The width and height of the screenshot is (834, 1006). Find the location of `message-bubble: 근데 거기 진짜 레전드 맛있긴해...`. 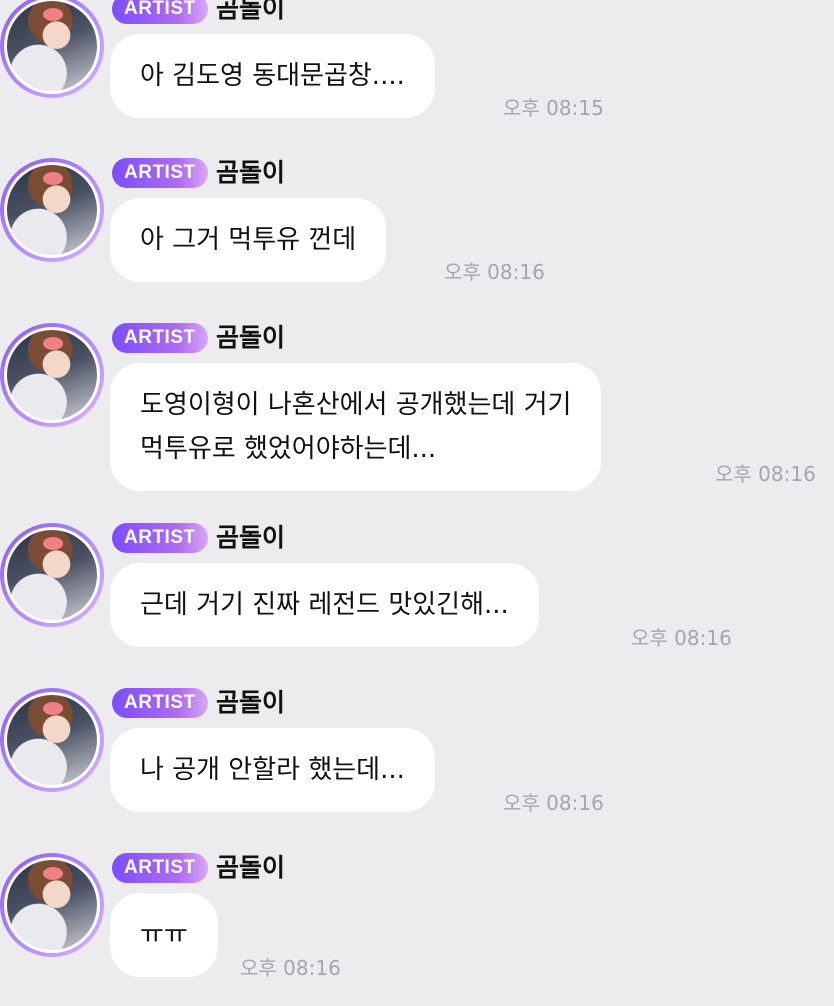

message-bubble: 근데 거기 진짜 레전드 맛있긴해... is located at coordinates (324, 605).